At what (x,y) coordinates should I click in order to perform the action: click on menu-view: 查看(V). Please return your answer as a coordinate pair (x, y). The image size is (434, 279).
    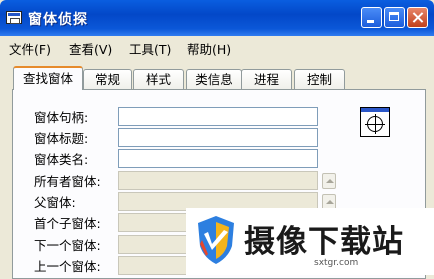
    Looking at the image, I should click on (90, 48).